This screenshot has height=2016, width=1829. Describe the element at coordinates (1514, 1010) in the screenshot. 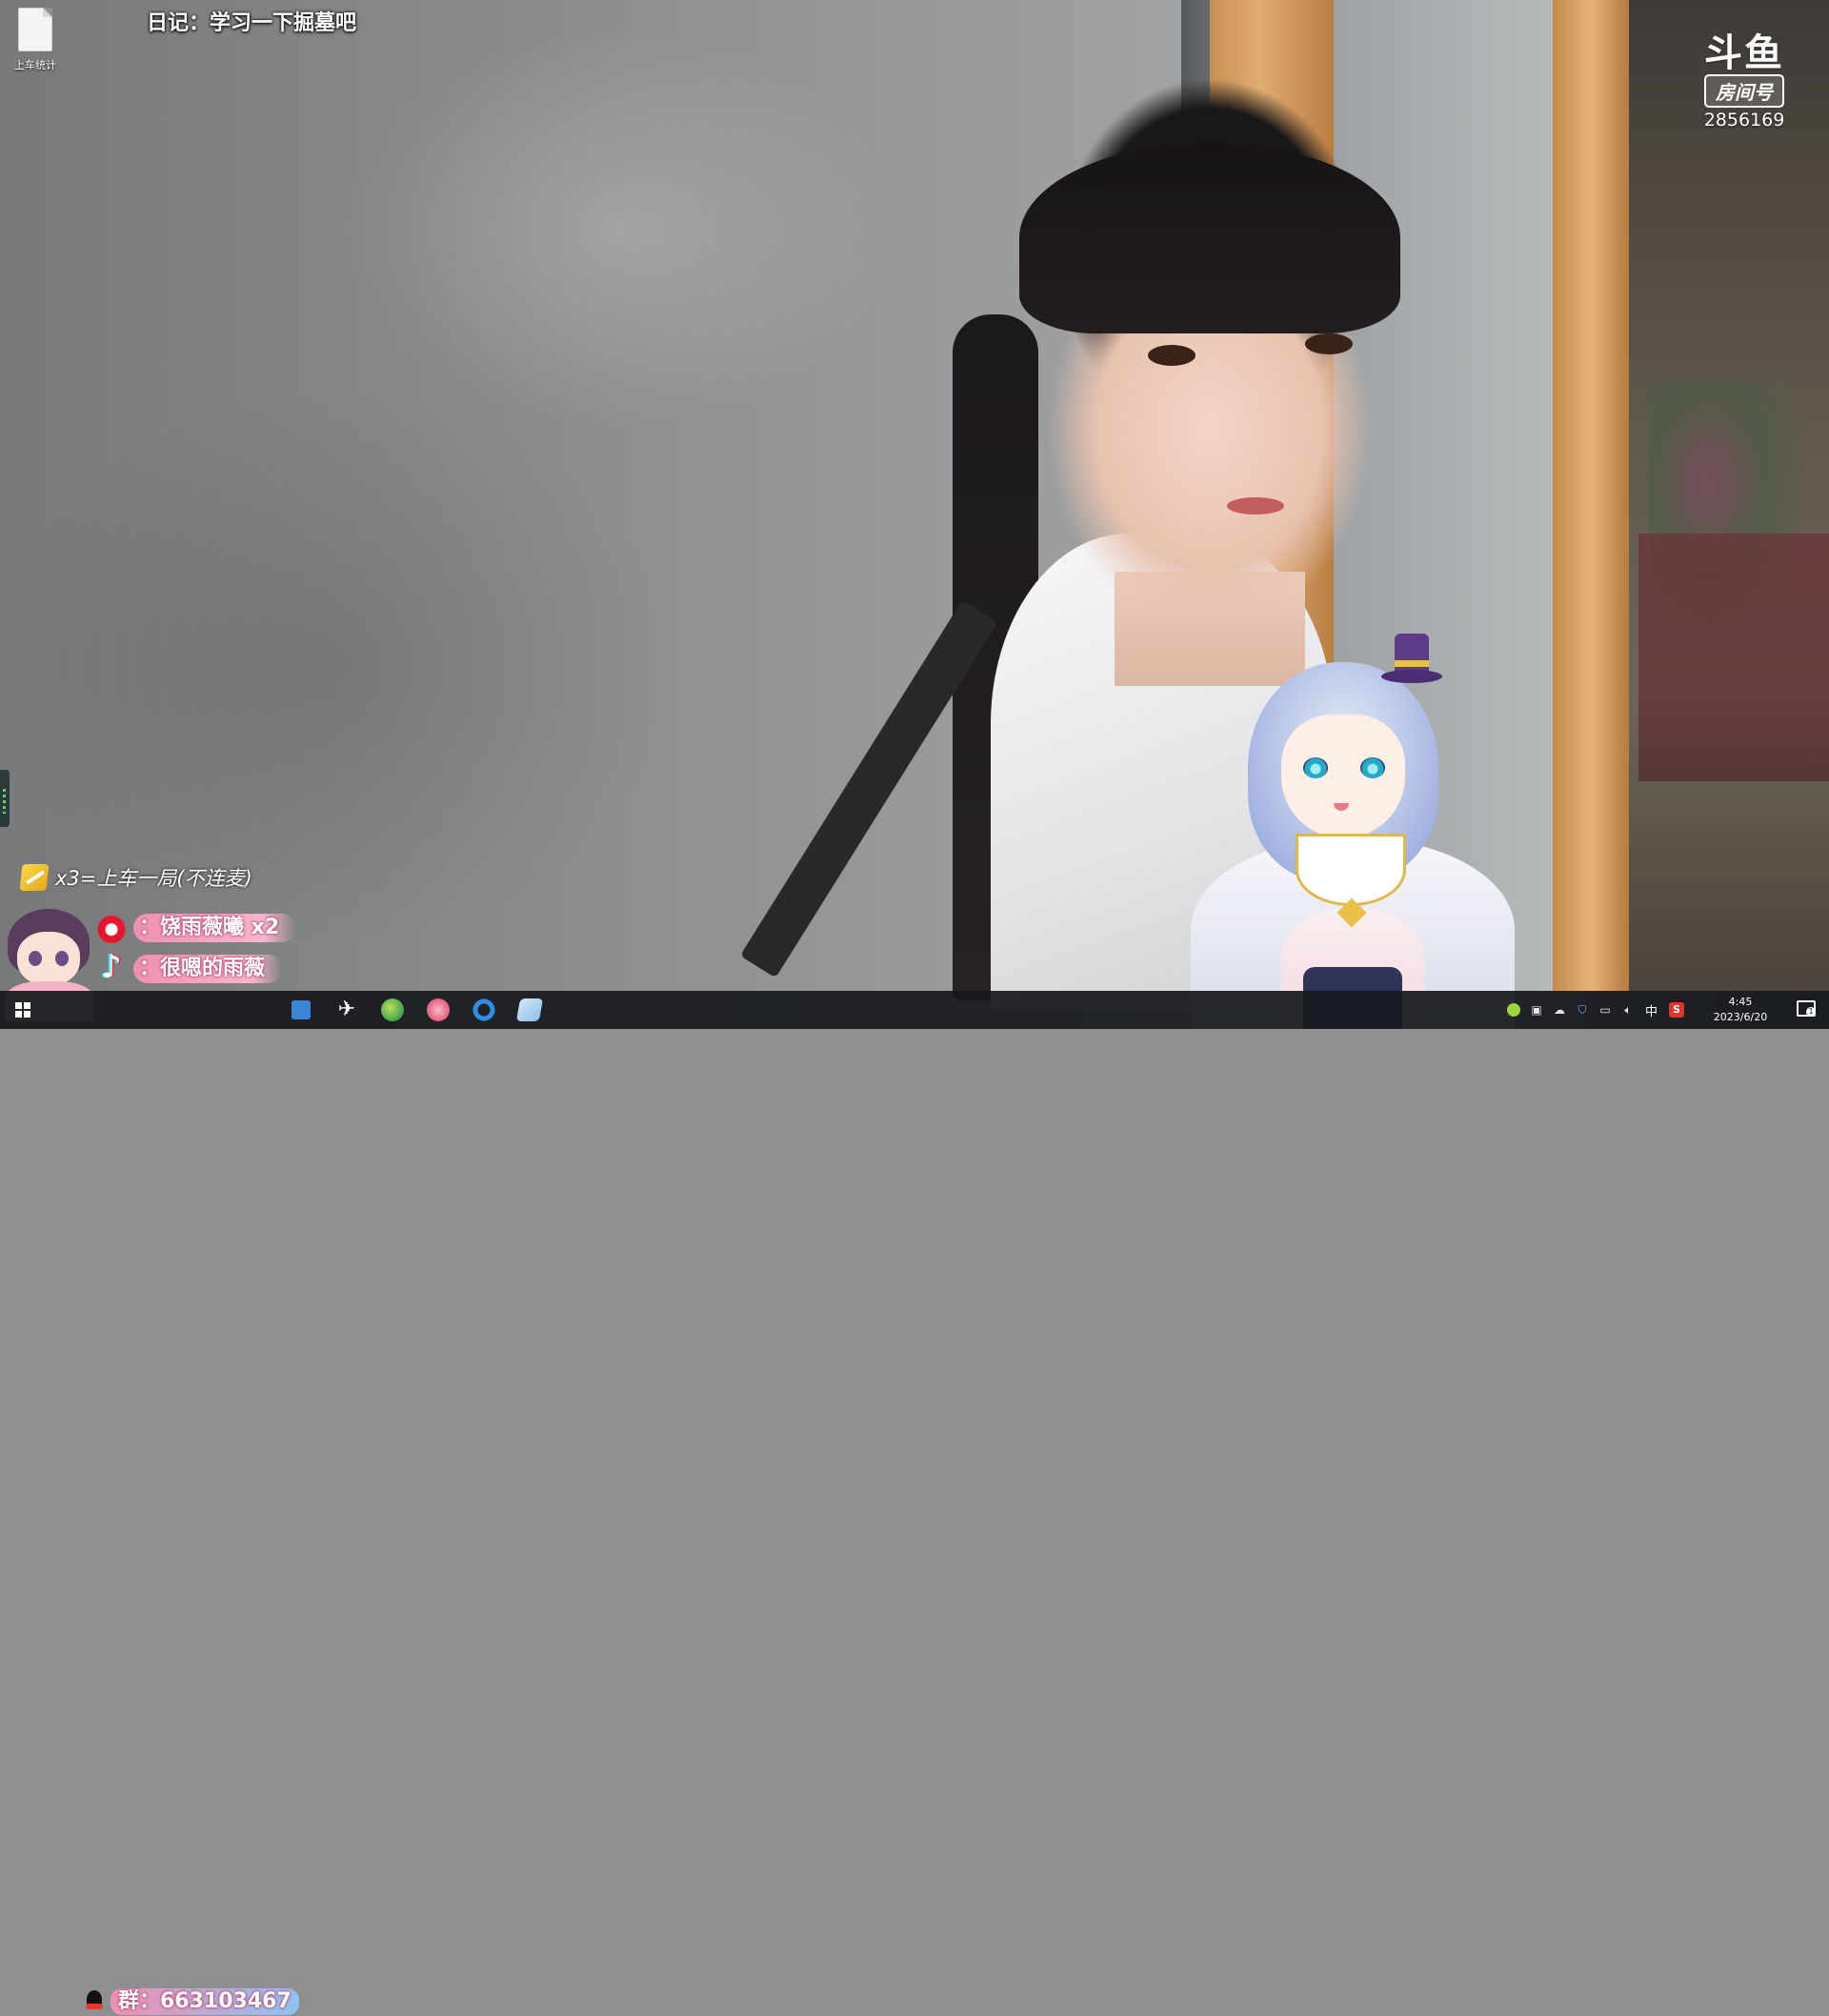

I see `tray-app-icon` at that location.